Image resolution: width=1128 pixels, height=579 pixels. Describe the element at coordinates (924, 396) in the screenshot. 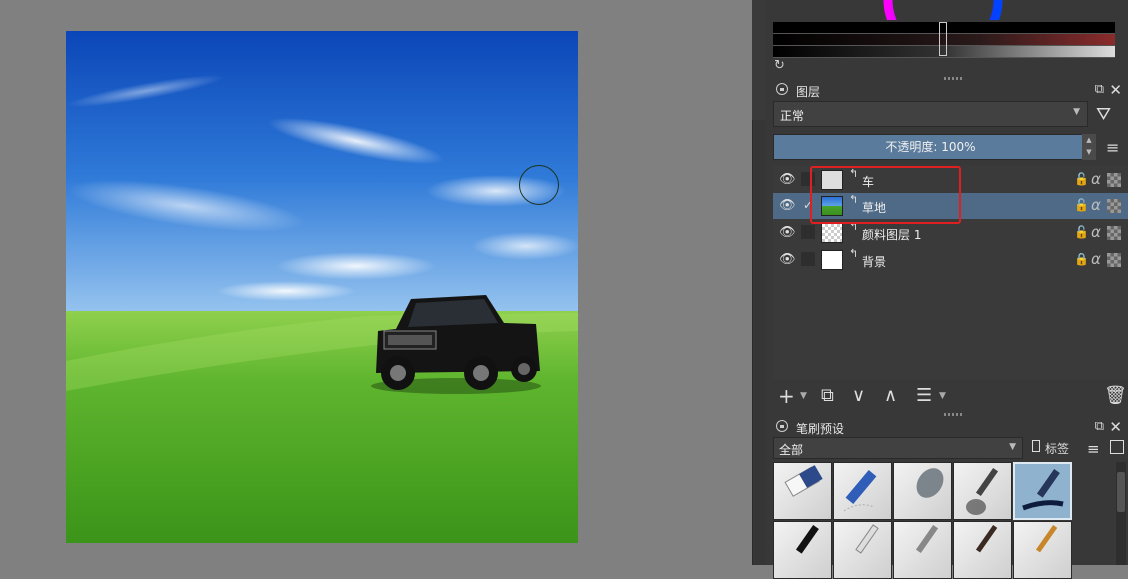

I see `layer-properties-icon: ☰` at that location.